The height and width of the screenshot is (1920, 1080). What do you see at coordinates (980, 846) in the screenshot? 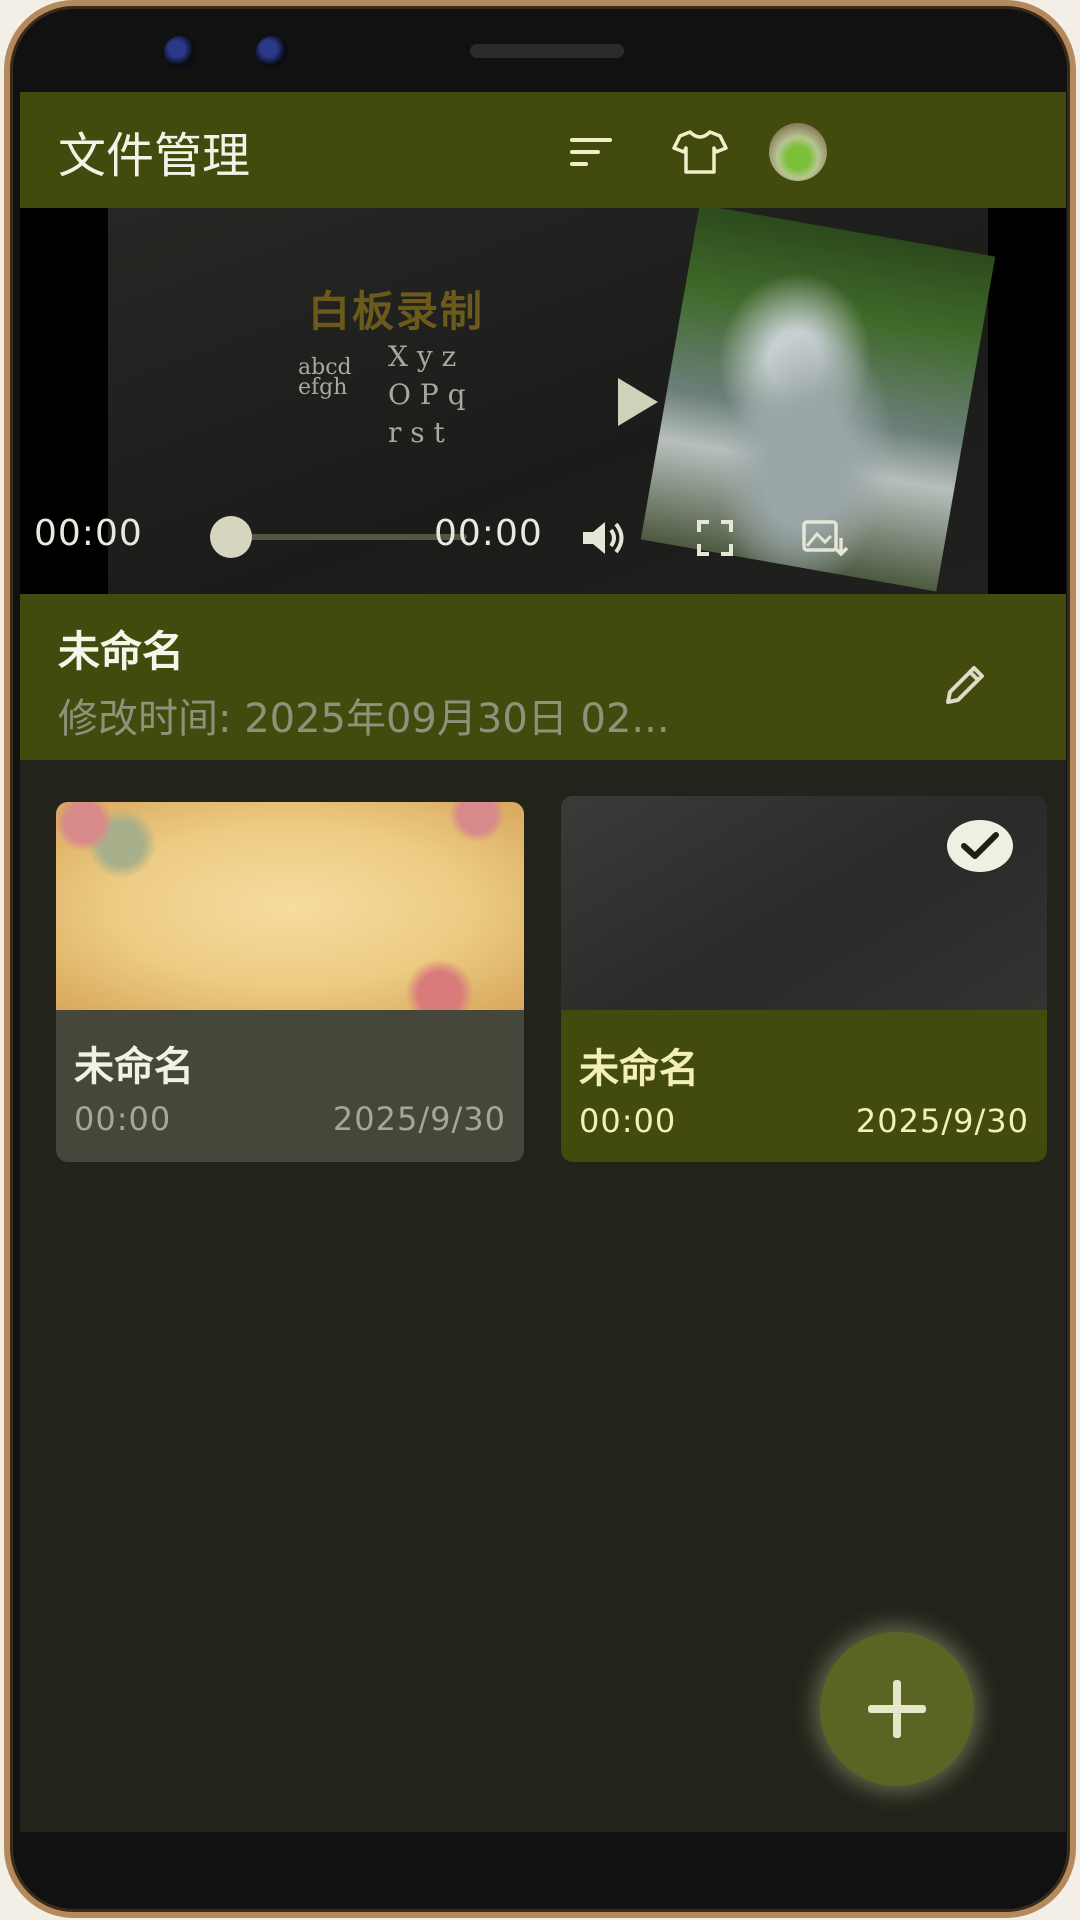
I see `selected-check-icon` at bounding box center [980, 846].